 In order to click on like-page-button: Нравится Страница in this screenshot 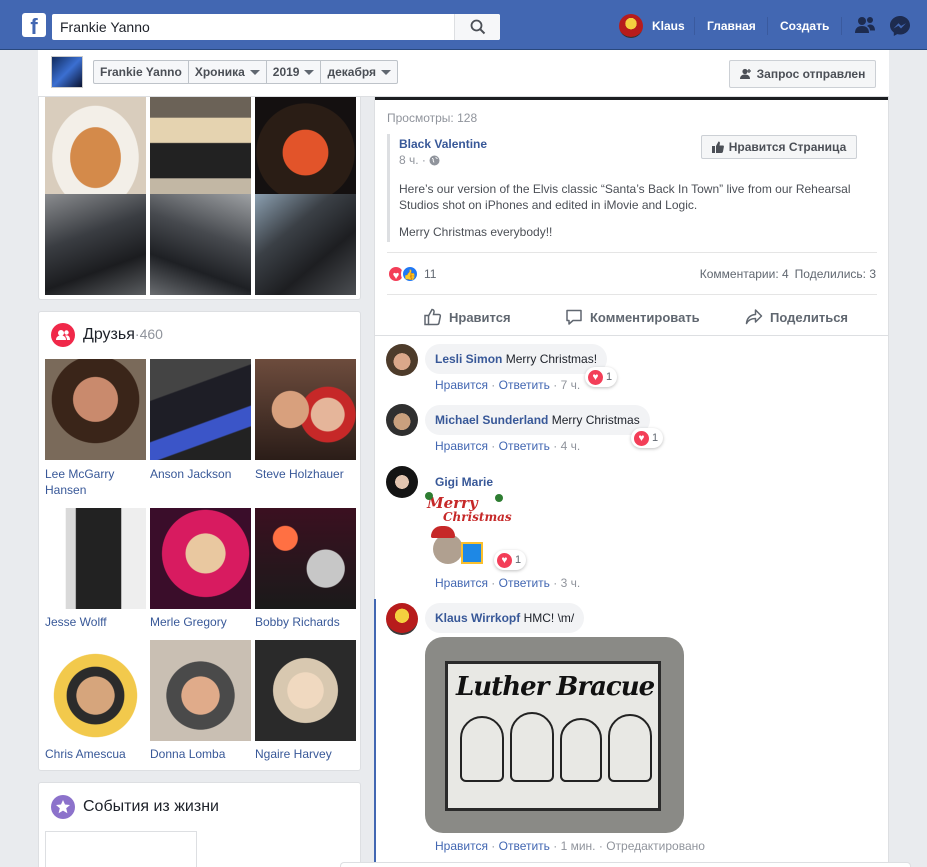, I will do `click(779, 147)`.